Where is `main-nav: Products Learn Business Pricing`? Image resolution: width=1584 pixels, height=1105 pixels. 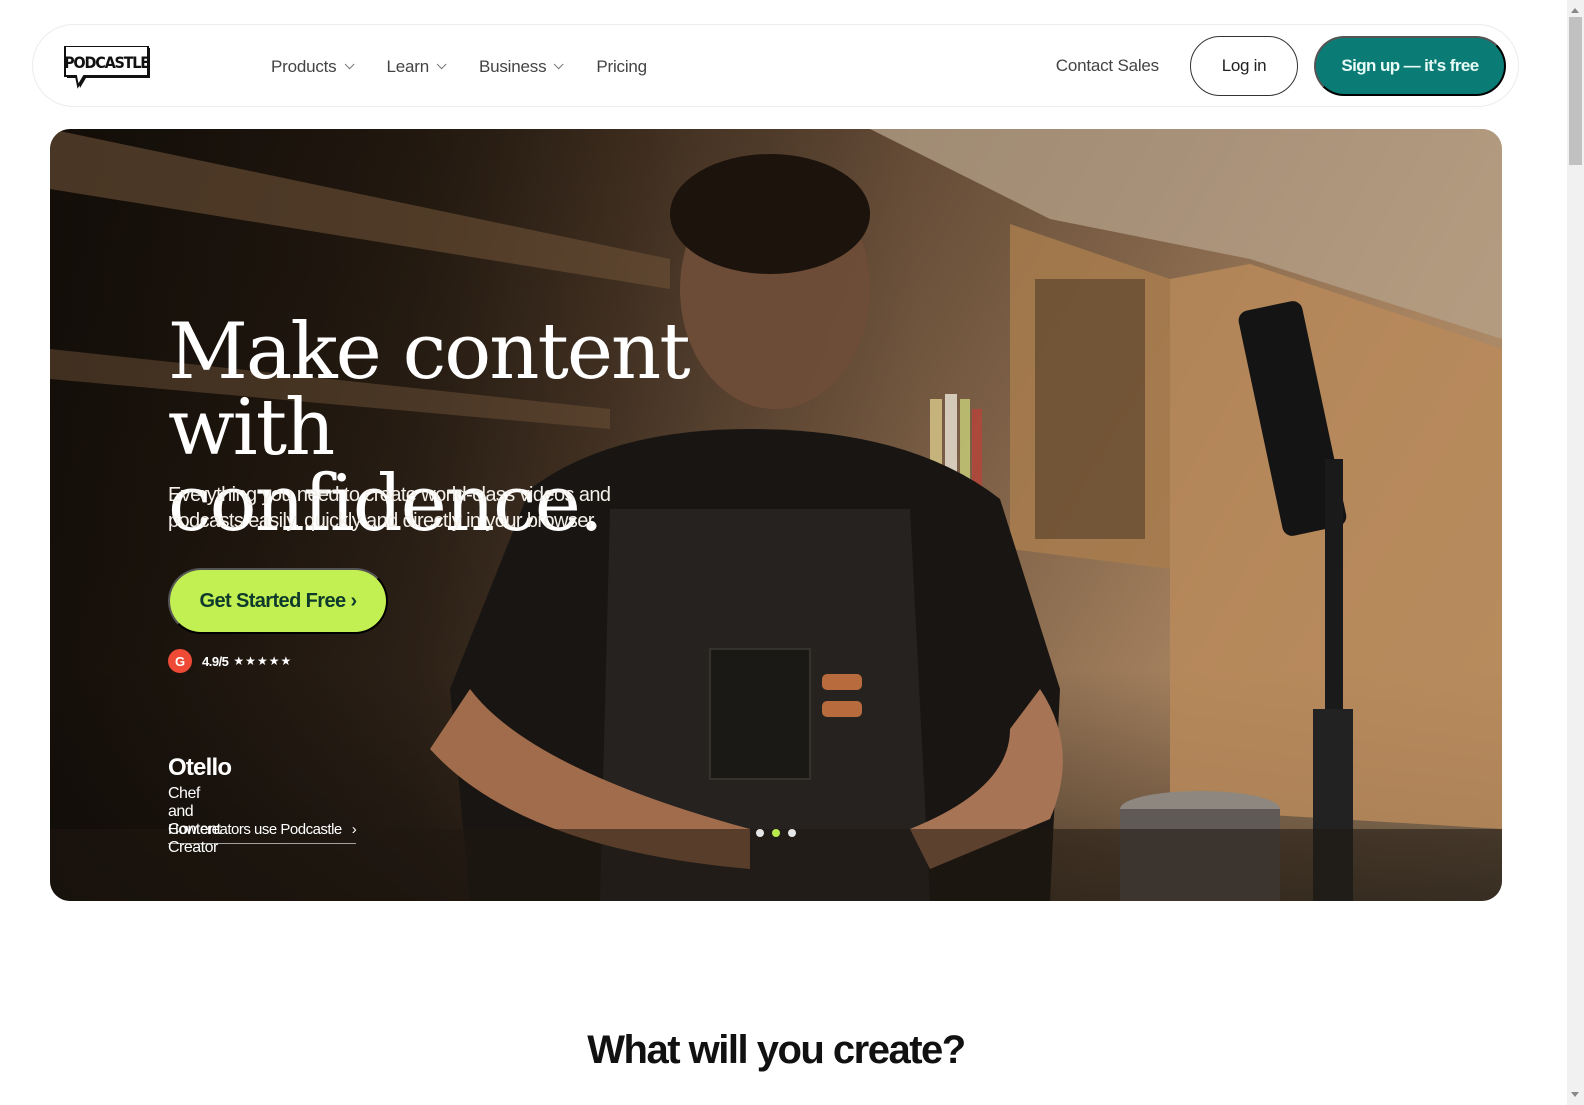 main-nav: Products Learn Business Pricing is located at coordinates (477, 66).